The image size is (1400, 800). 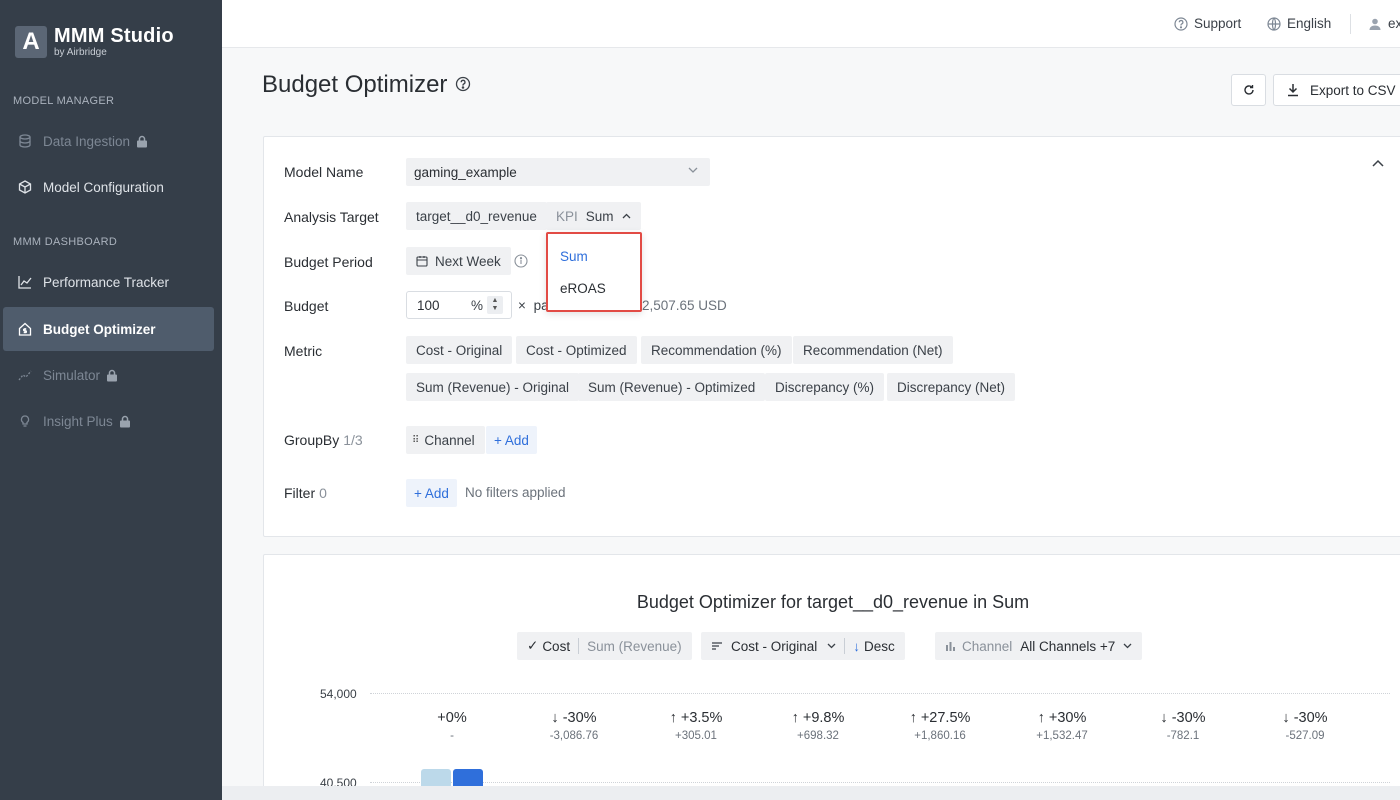 I want to click on topbar-divider, so click(x=1350, y=24).